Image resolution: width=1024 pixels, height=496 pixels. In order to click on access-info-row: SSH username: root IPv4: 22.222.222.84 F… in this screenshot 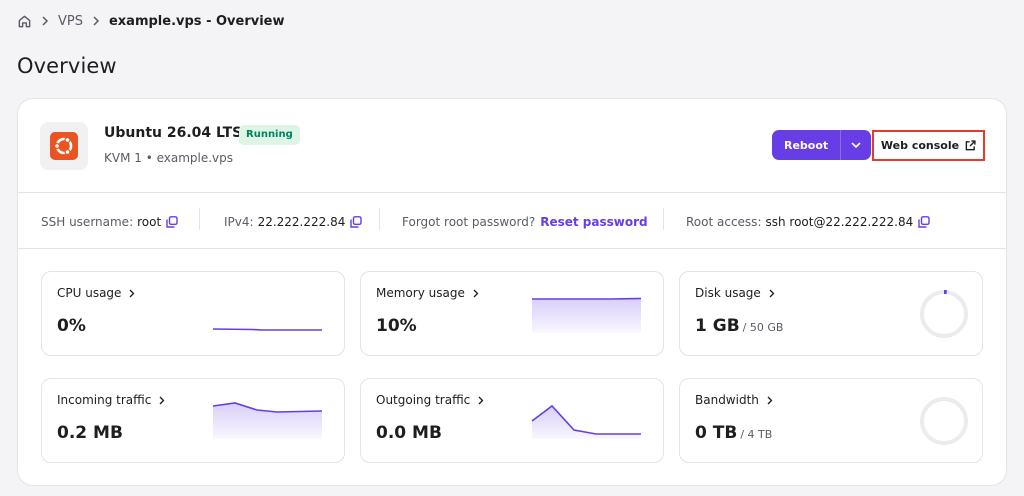, I will do `click(512, 221)`.